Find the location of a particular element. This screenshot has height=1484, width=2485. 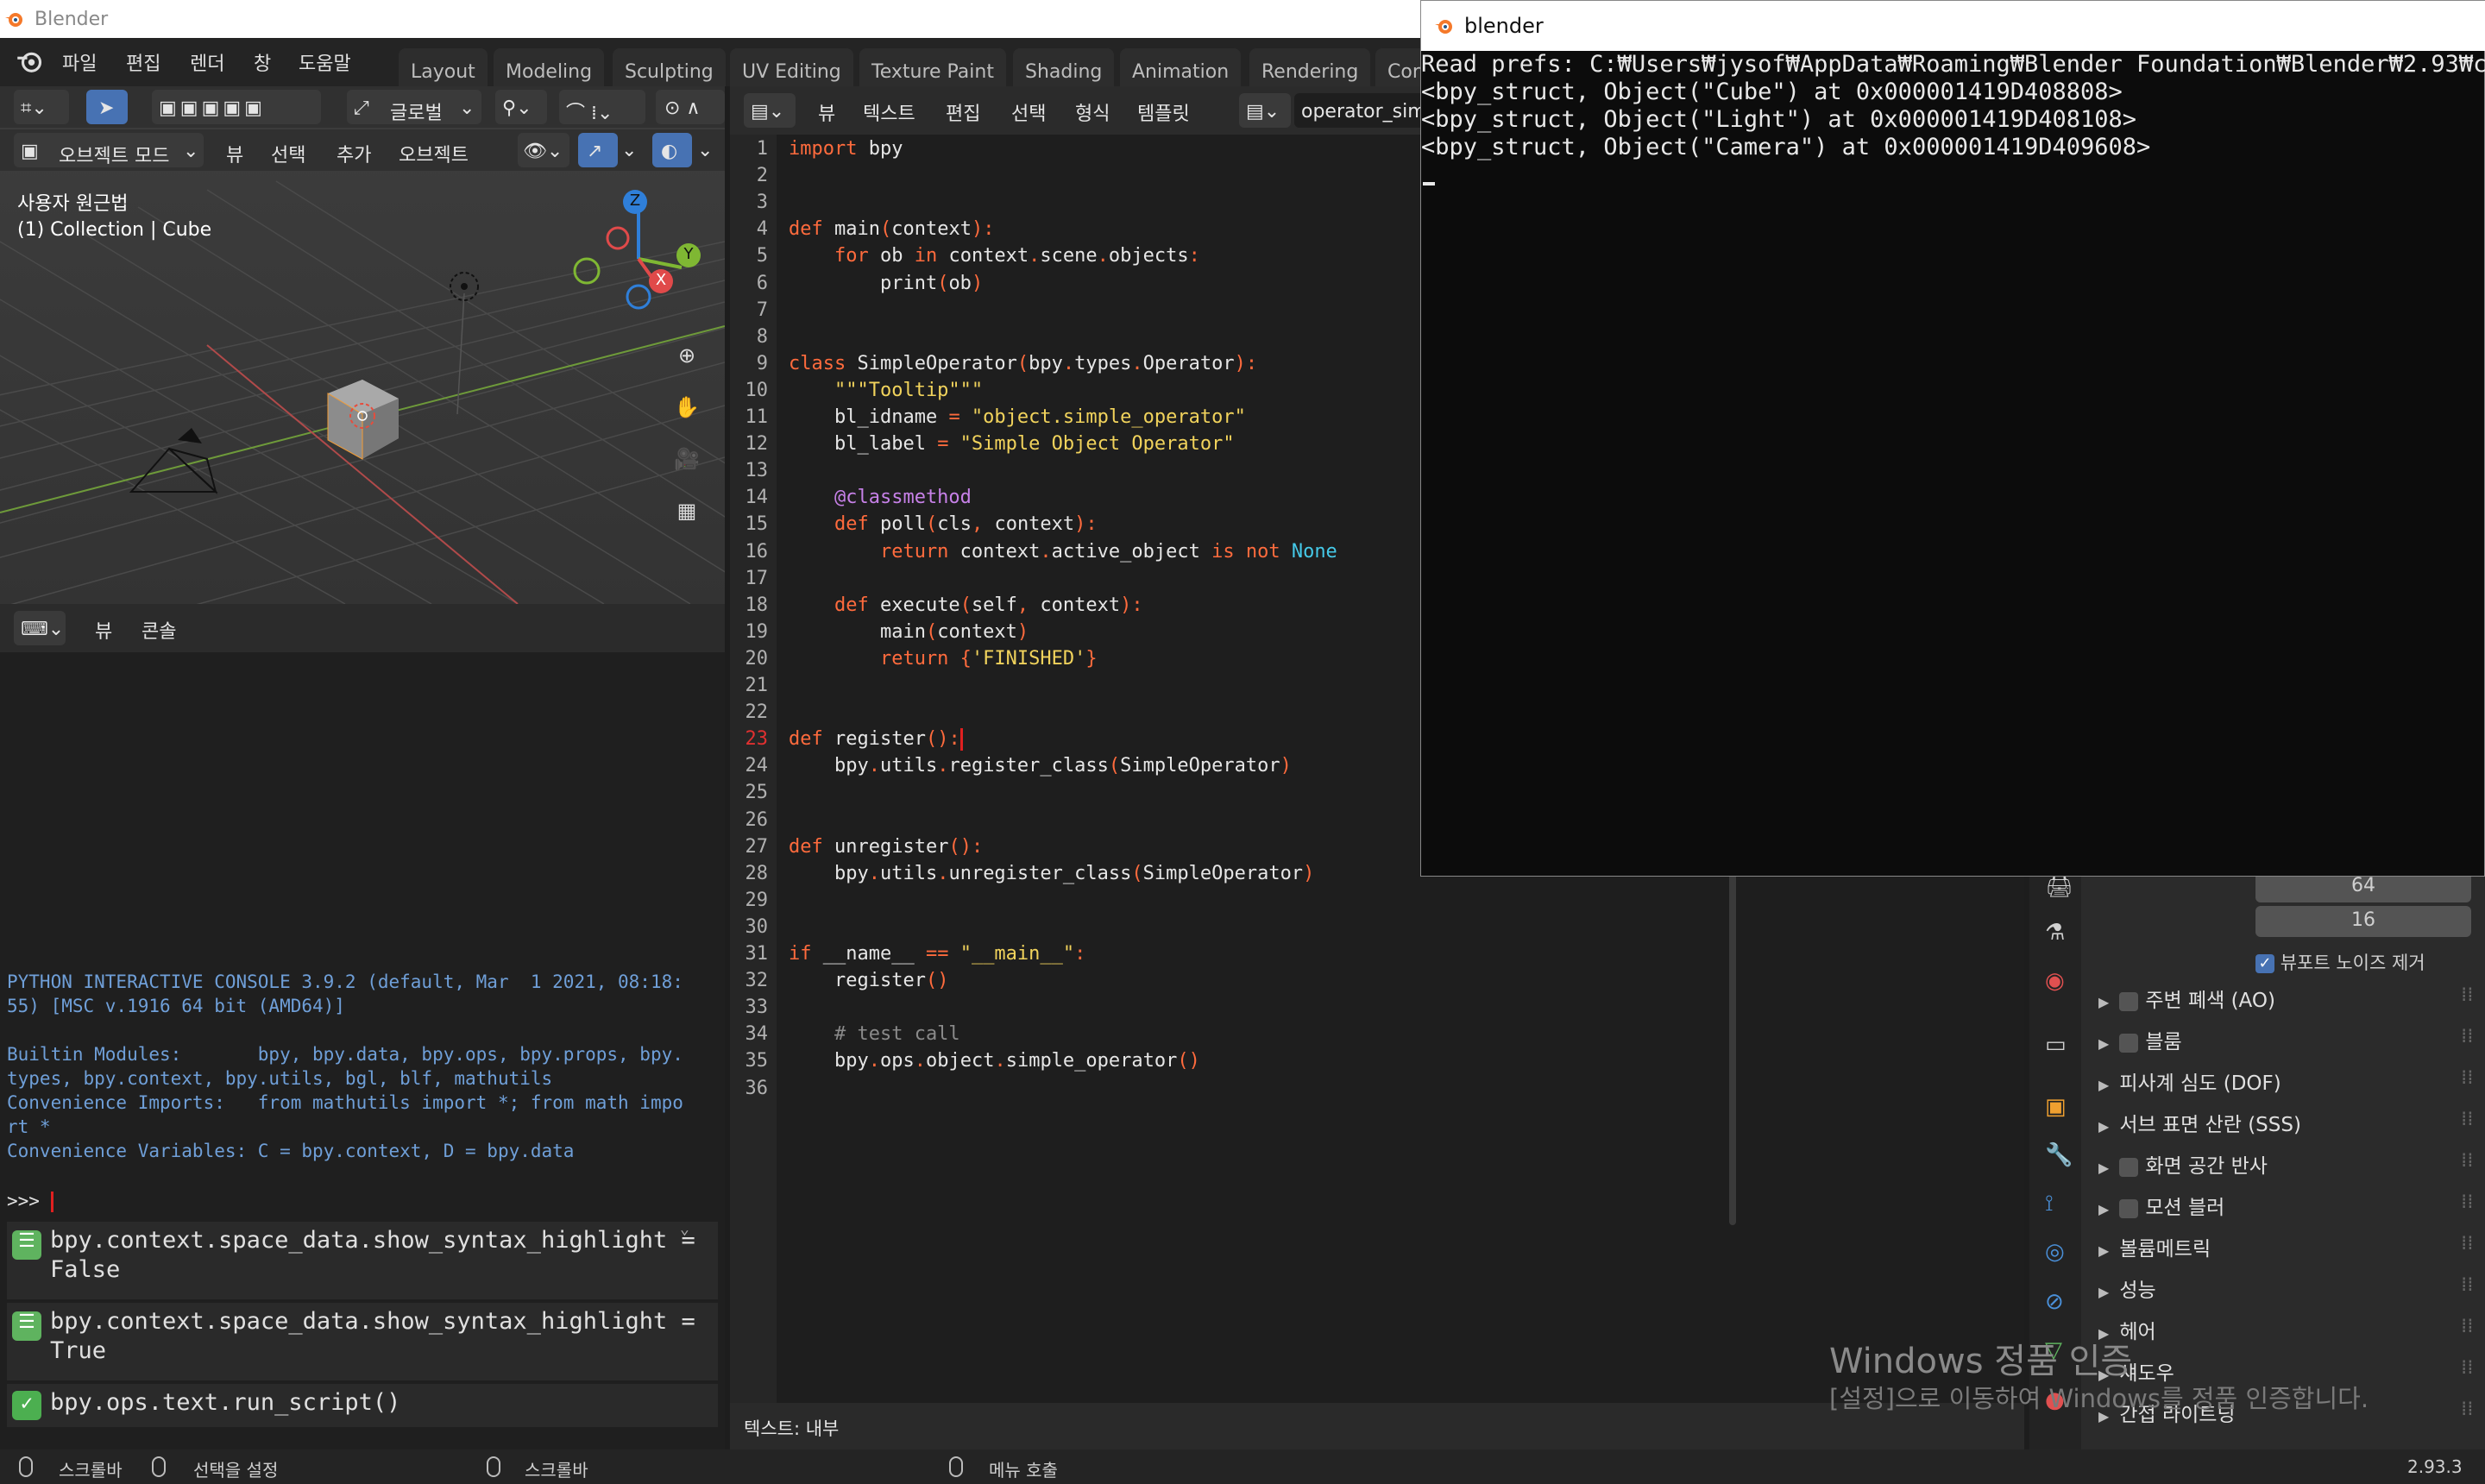

viewport-menu-add: 추가 is located at coordinates (354, 153).